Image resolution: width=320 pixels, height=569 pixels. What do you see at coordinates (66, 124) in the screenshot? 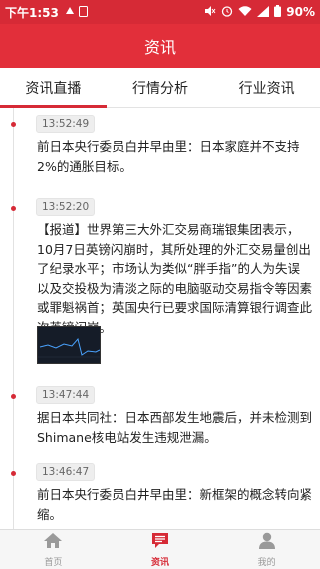
I see `timestamp-badge: 13:52:49` at bounding box center [66, 124].